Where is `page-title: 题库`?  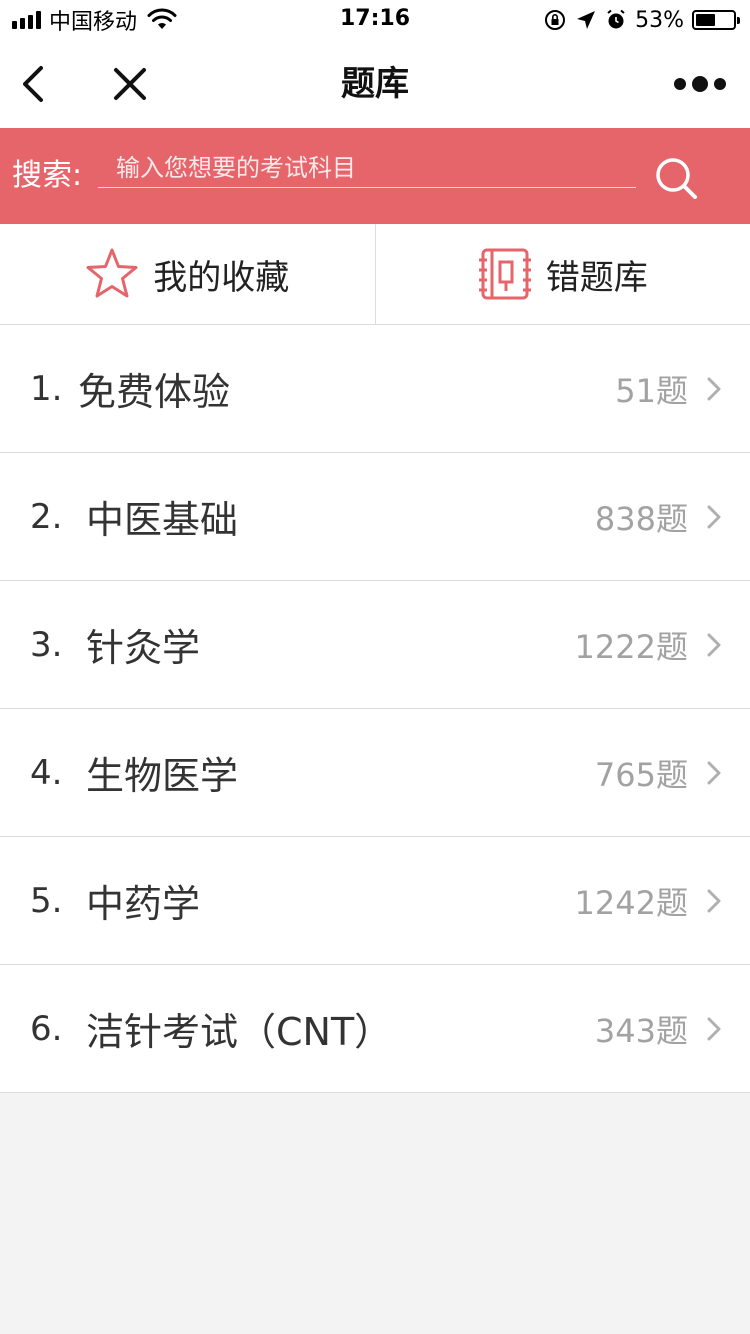 page-title: 题库 is located at coordinates (375, 84).